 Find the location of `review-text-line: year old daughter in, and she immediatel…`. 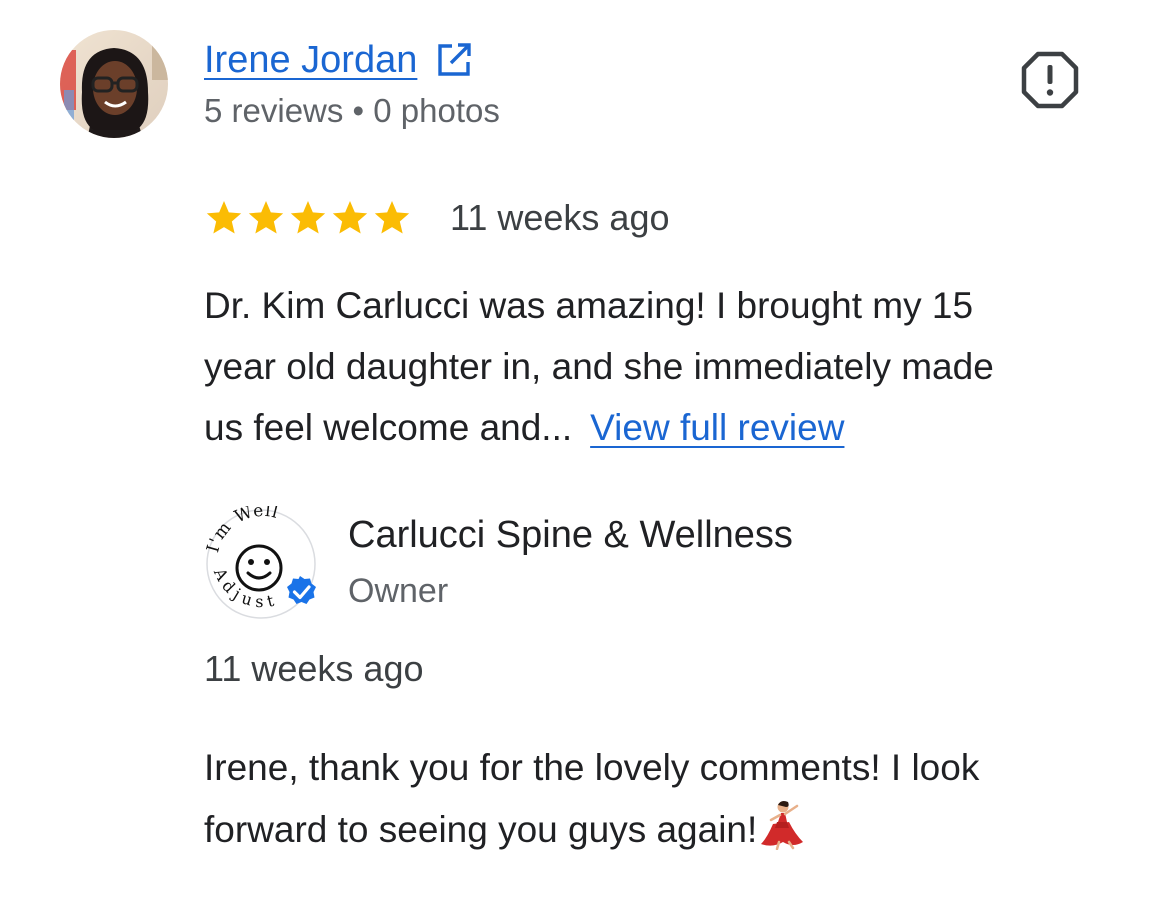

review-text-line: year old daughter in, and she immediatel… is located at coordinates (599, 366).